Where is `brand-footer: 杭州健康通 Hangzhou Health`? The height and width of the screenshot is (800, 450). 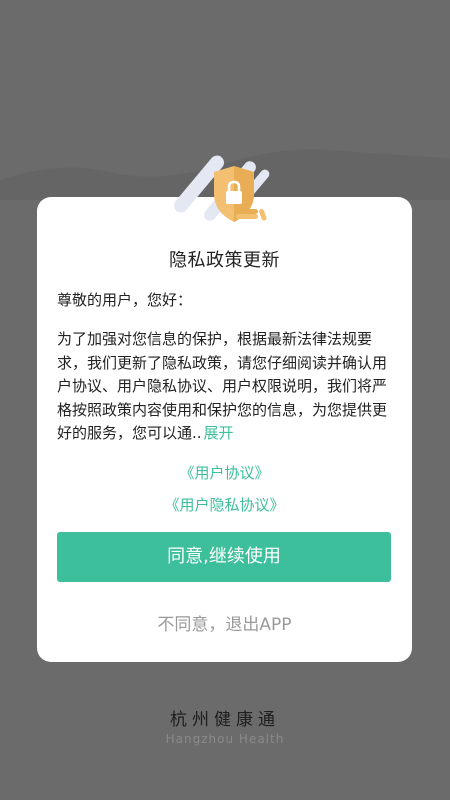 brand-footer: 杭州健康通 Hangzhou Health is located at coordinates (225, 725).